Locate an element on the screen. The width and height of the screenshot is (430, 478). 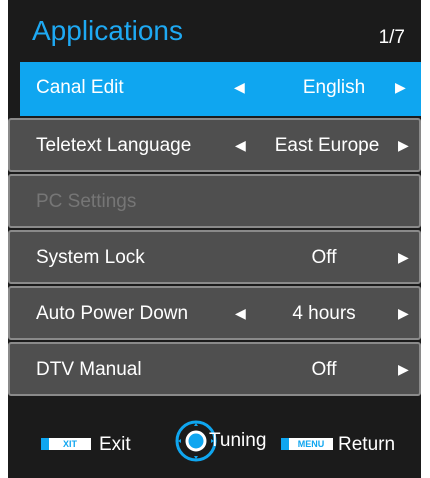
menu-item-system-lock: System Lock Off ▶ is located at coordinates (214, 257).